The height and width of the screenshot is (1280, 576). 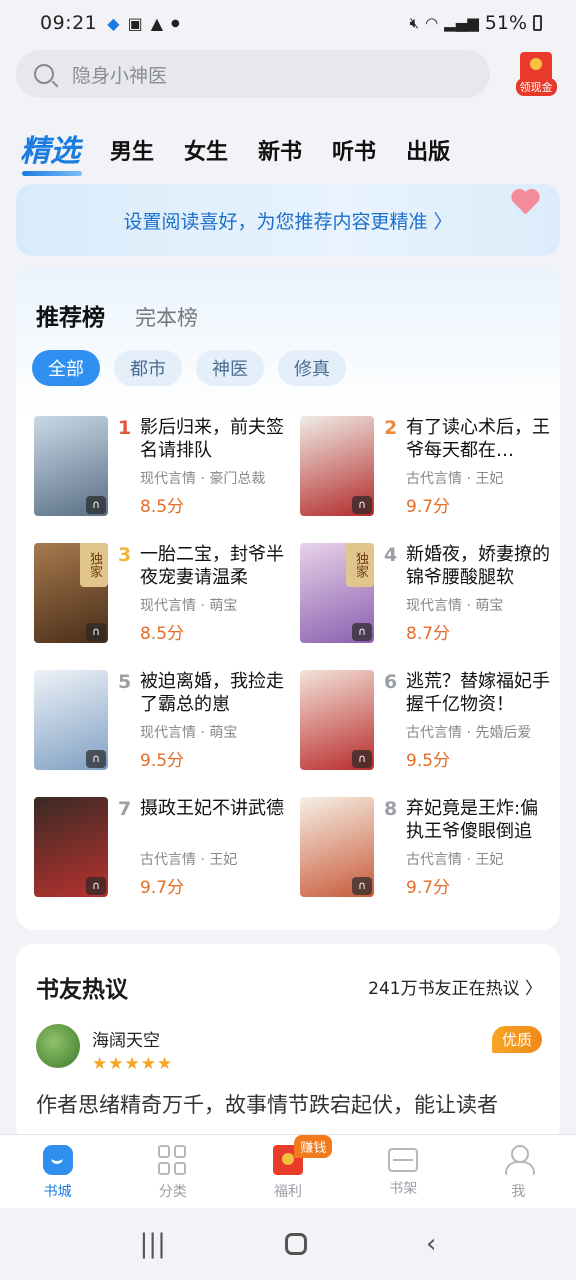 What do you see at coordinates (414, 23) in the screenshot?
I see `mute-icon: 🔇︎` at bounding box center [414, 23].